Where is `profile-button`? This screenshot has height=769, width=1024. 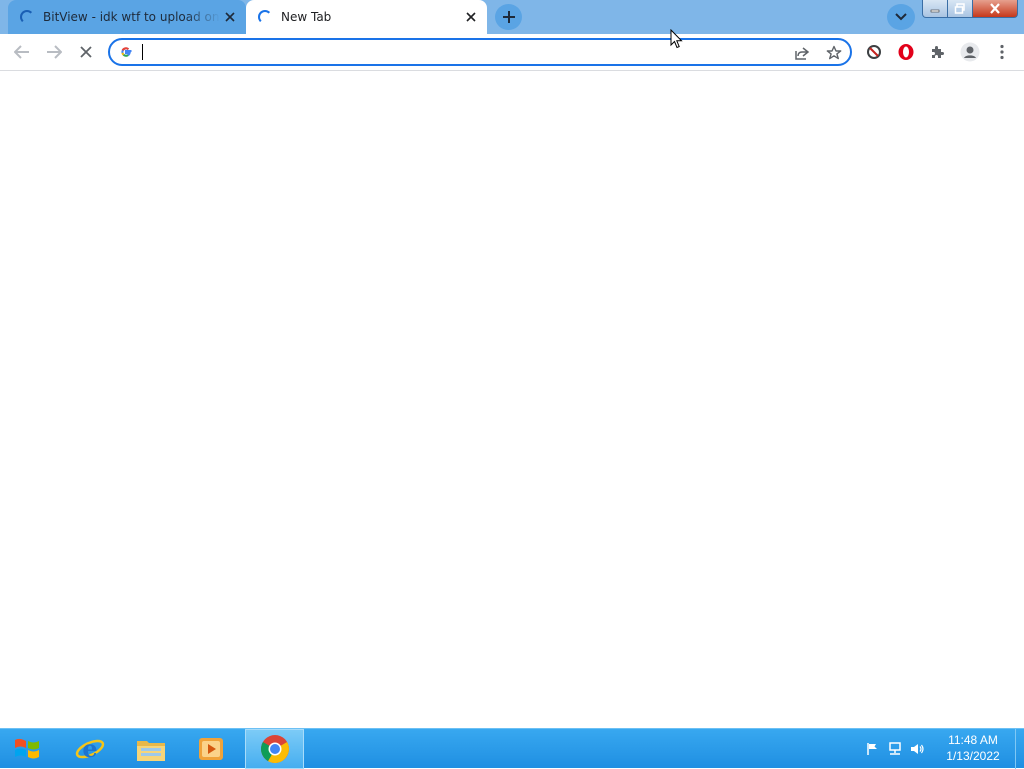
profile-button is located at coordinates (970, 52).